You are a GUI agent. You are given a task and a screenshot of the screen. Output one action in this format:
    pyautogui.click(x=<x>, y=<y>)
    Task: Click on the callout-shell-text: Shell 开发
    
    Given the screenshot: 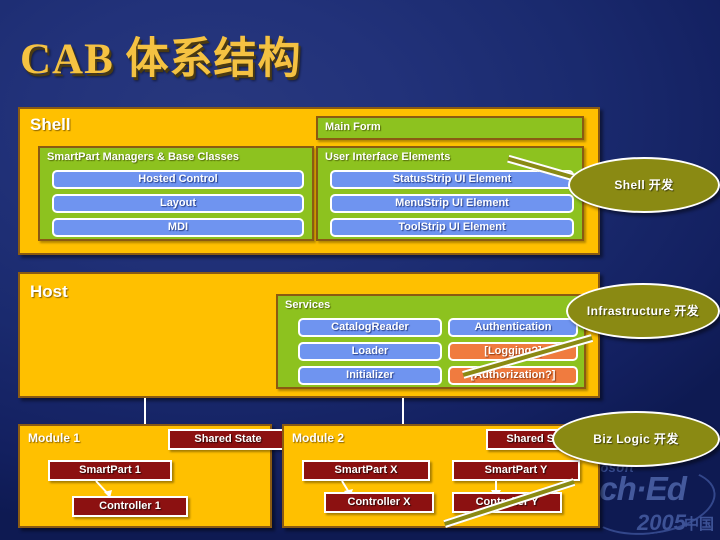 What is the action you would take?
    pyautogui.click(x=644, y=184)
    